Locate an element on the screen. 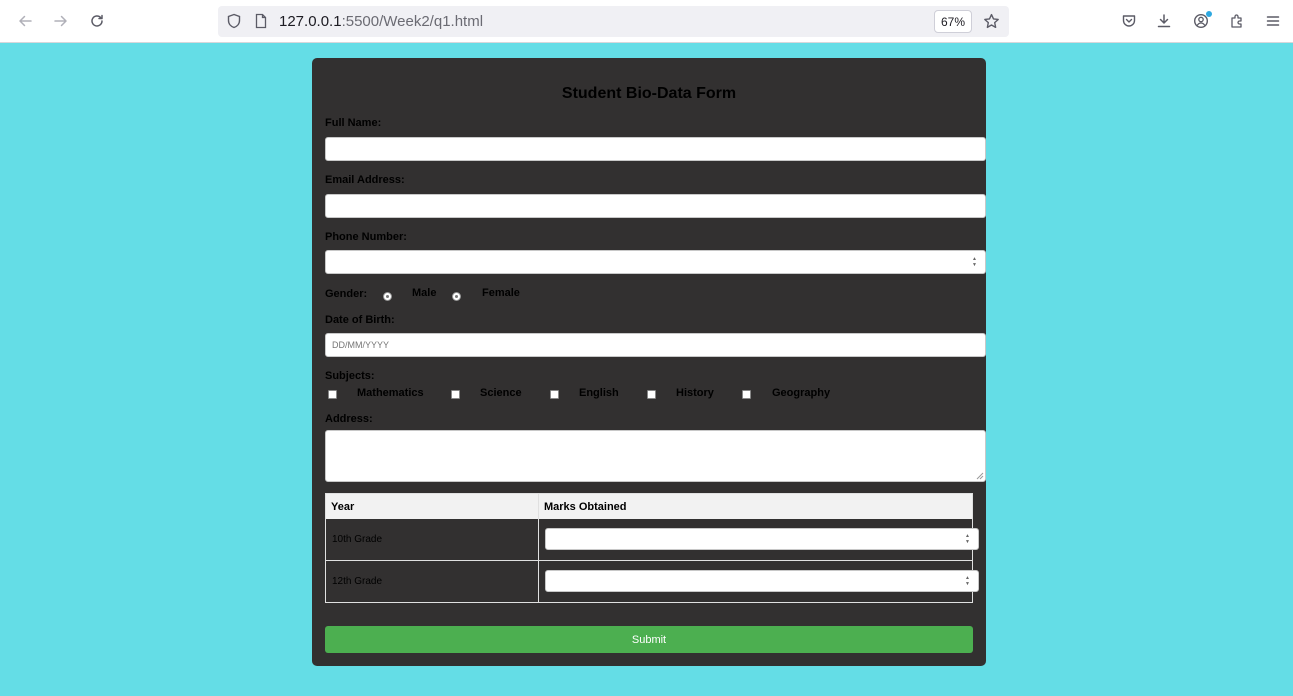  arrow-right-icon is located at coordinates (60, 21).